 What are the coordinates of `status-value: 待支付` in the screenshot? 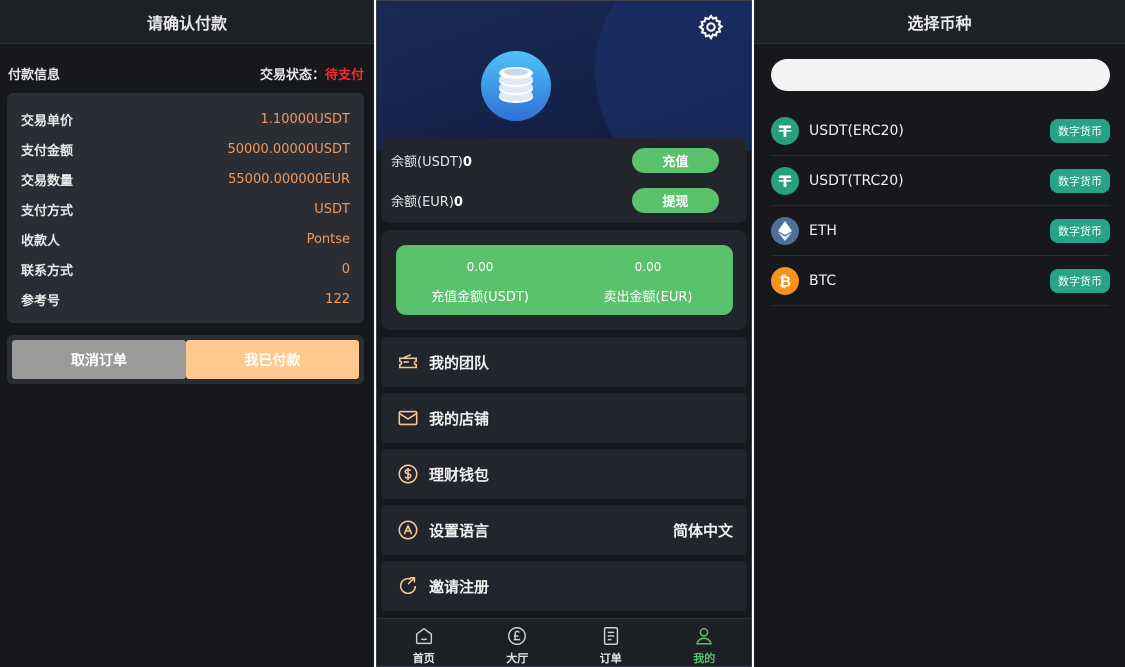 It's located at (344, 75).